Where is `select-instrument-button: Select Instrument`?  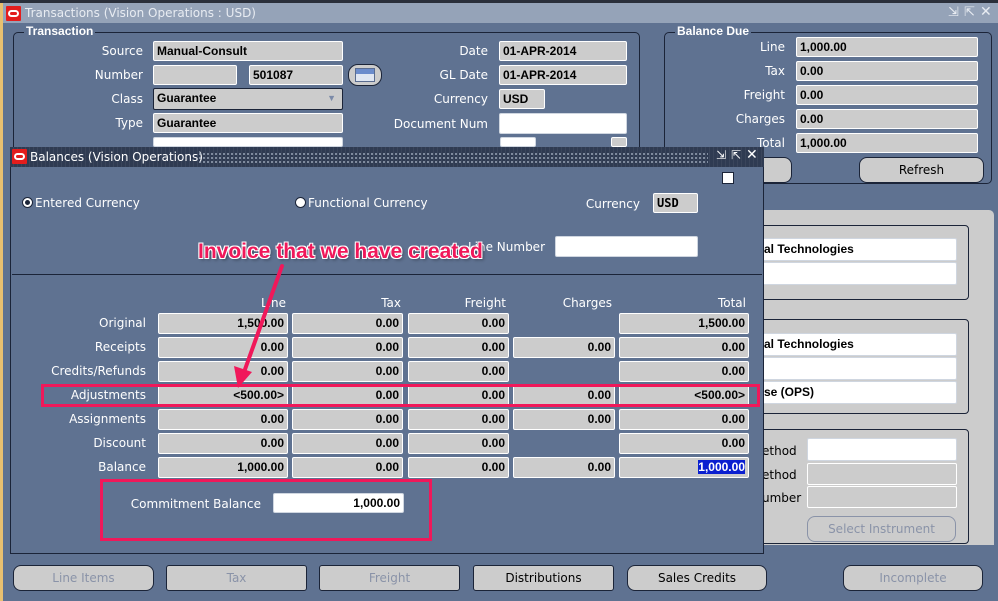 select-instrument-button: Select Instrument is located at coordinates (881, 529).